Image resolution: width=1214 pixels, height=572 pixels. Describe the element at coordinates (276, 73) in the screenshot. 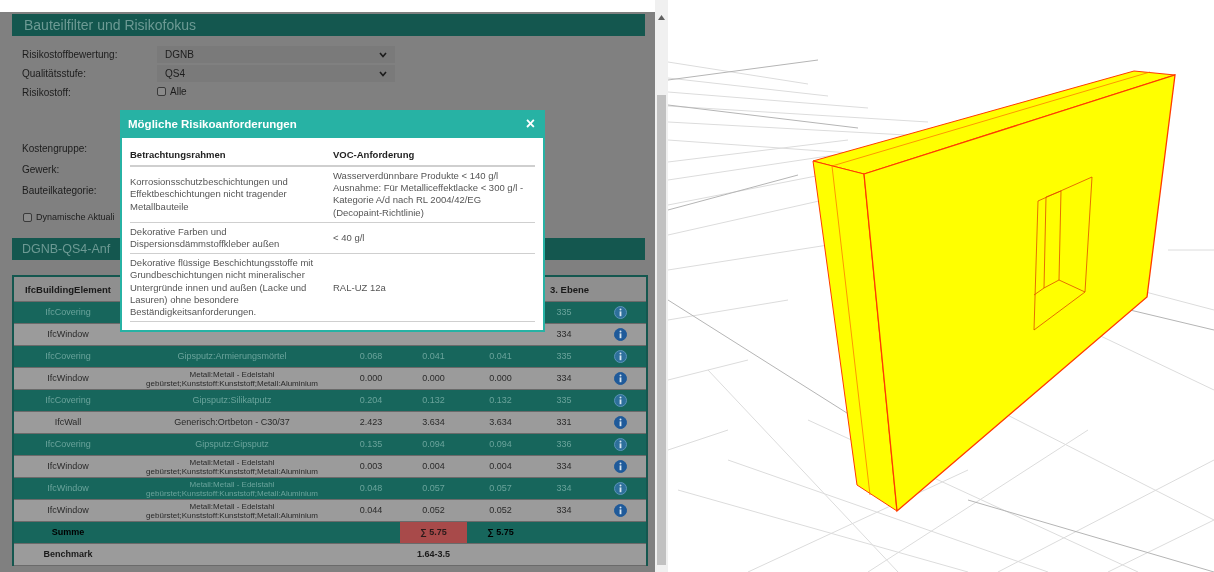

I see `dropdown: QS4` at that location.